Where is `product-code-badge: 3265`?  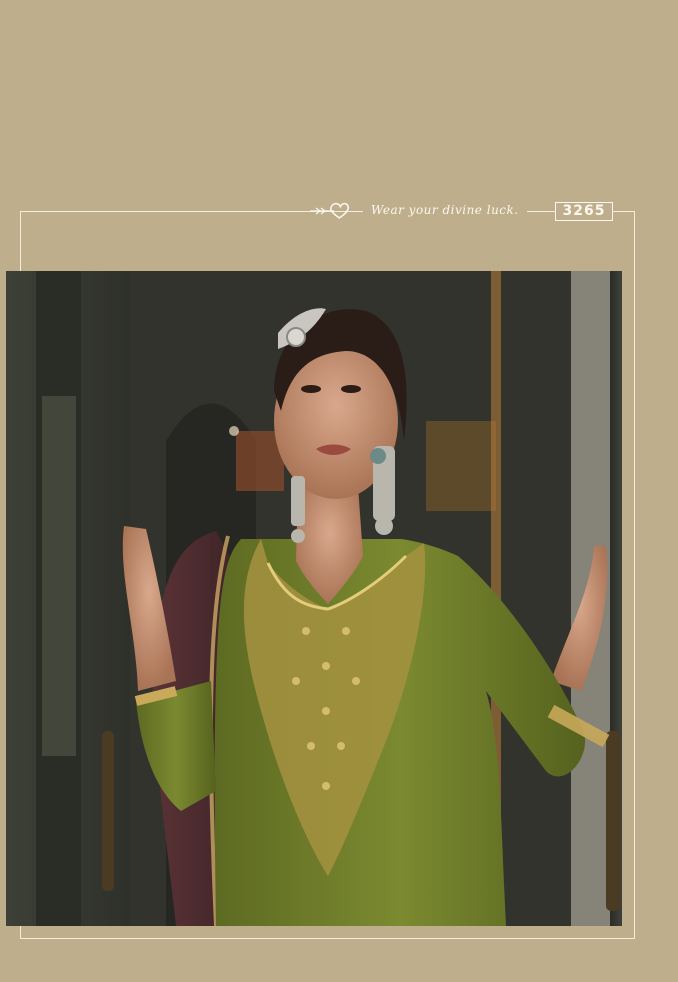 product-code-badge: 3265 is located at coordinates (584, 211).